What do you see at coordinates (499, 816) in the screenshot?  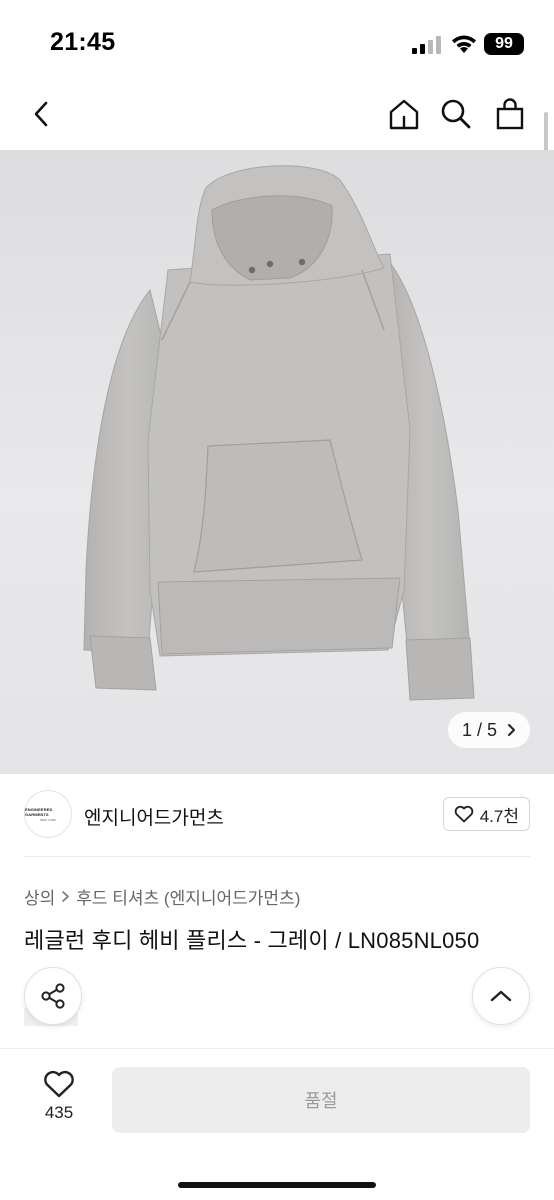 I see `brand-like-count: 4.7천` at bounding box center [499, 816].